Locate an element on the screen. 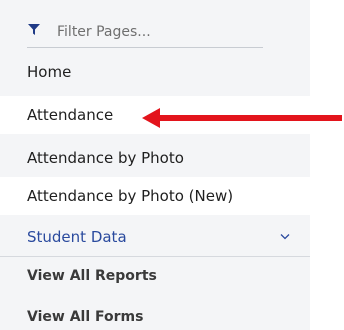 The image size is (344, 330). chevron-down-icon is located at coordinates (285, 237).